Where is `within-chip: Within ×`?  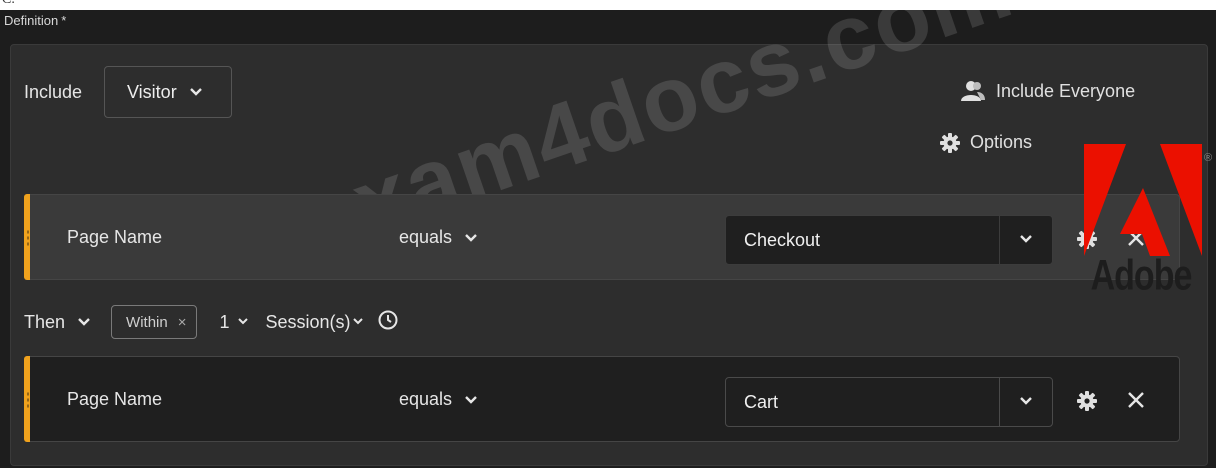
within-chip: Within × is located at coordinates (154, 322).